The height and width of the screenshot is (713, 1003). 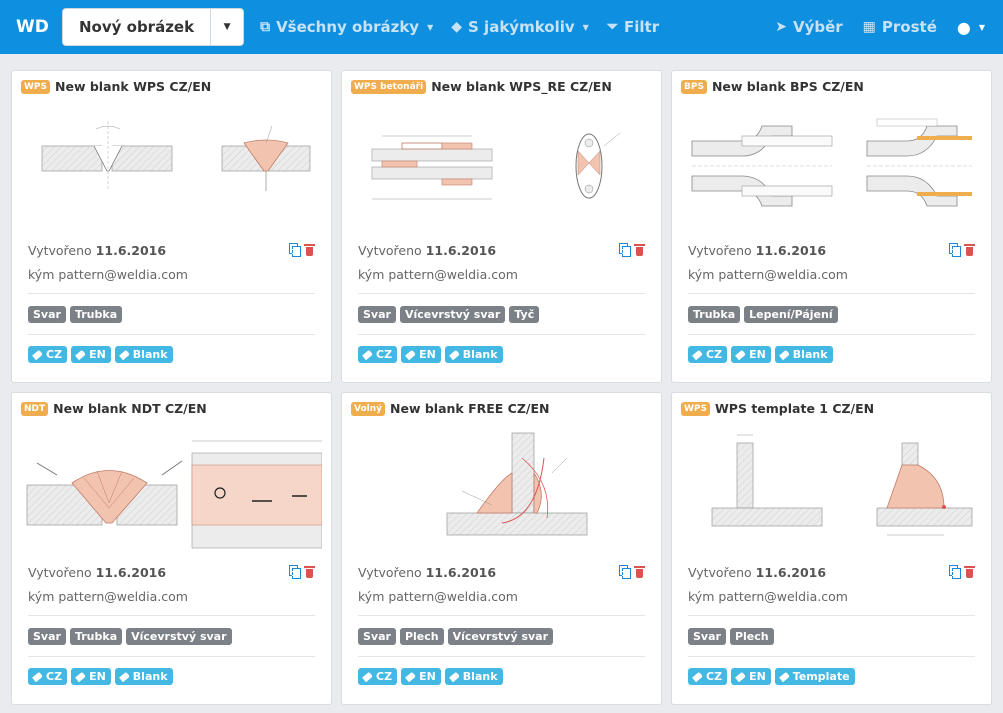 What do you see at coordinates (524, 314) in the screenshot?
I see `tag: Tyč` at bounding box center [524, 314].